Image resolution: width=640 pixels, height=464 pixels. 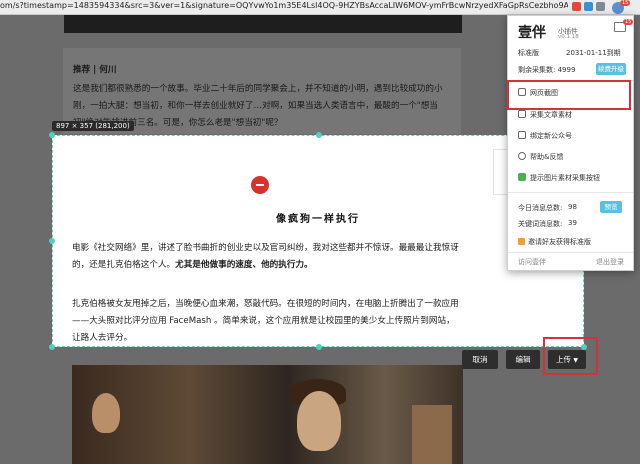 I want to click on menu-item-collect-article: 采集文章素材, so click(x=545, y=115).